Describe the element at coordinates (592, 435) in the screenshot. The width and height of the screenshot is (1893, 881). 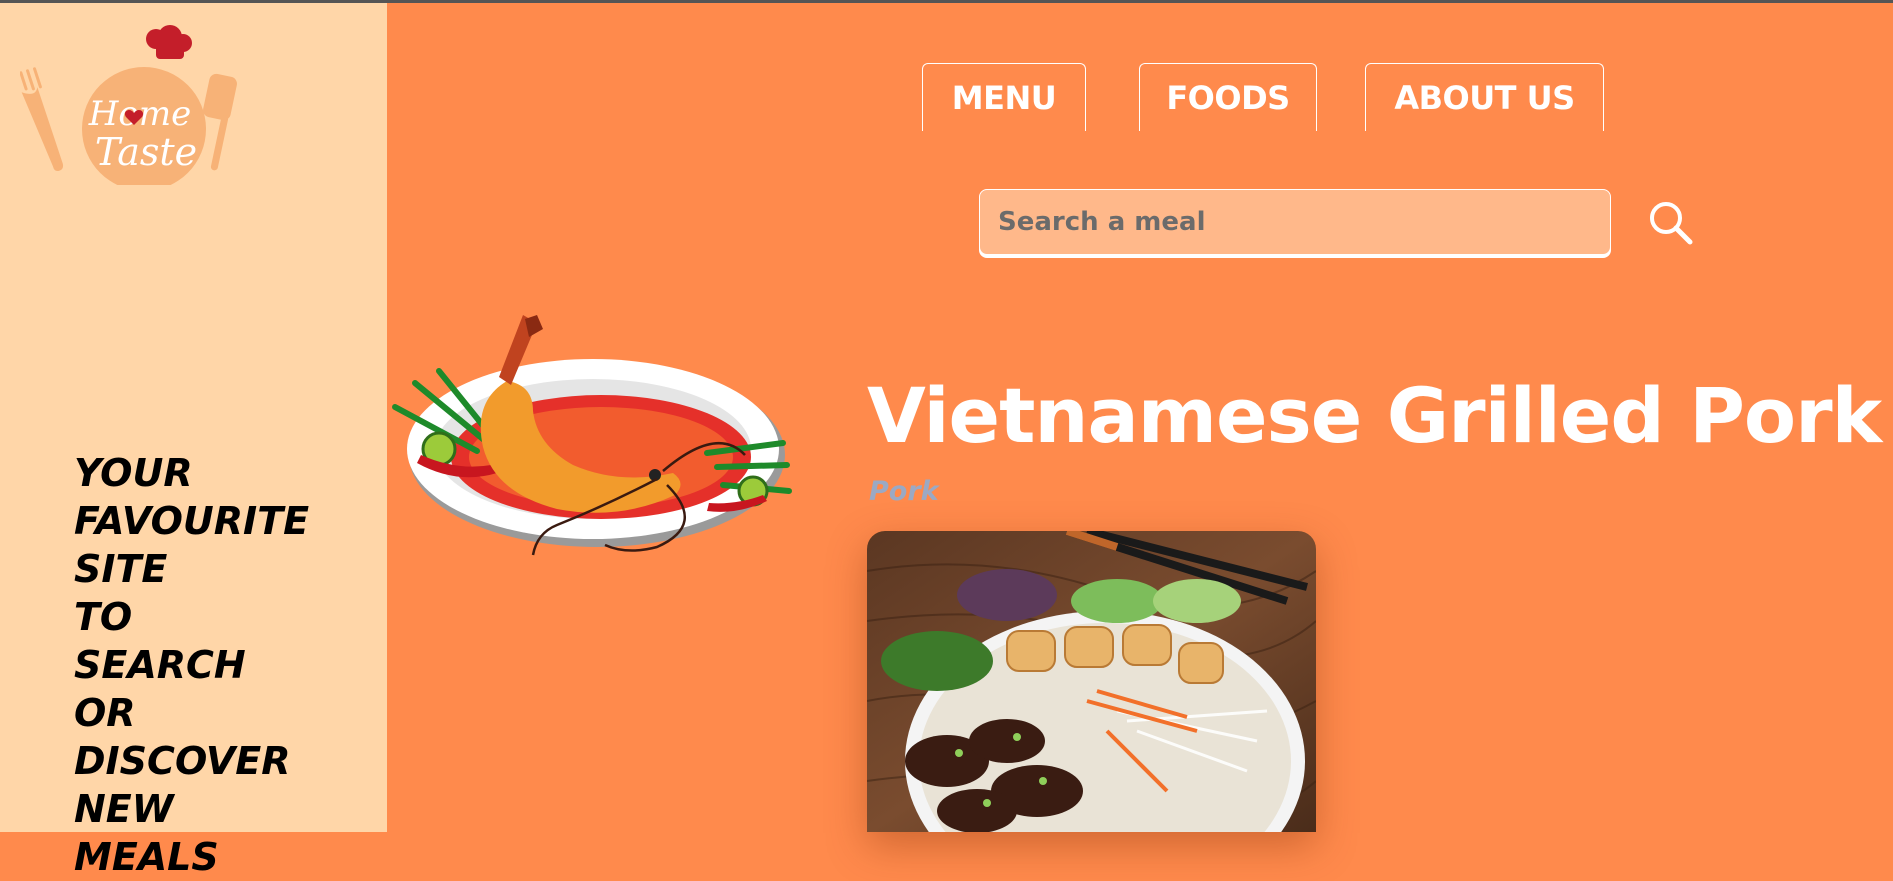
I see `shrimp-dish-illustration` at that location.